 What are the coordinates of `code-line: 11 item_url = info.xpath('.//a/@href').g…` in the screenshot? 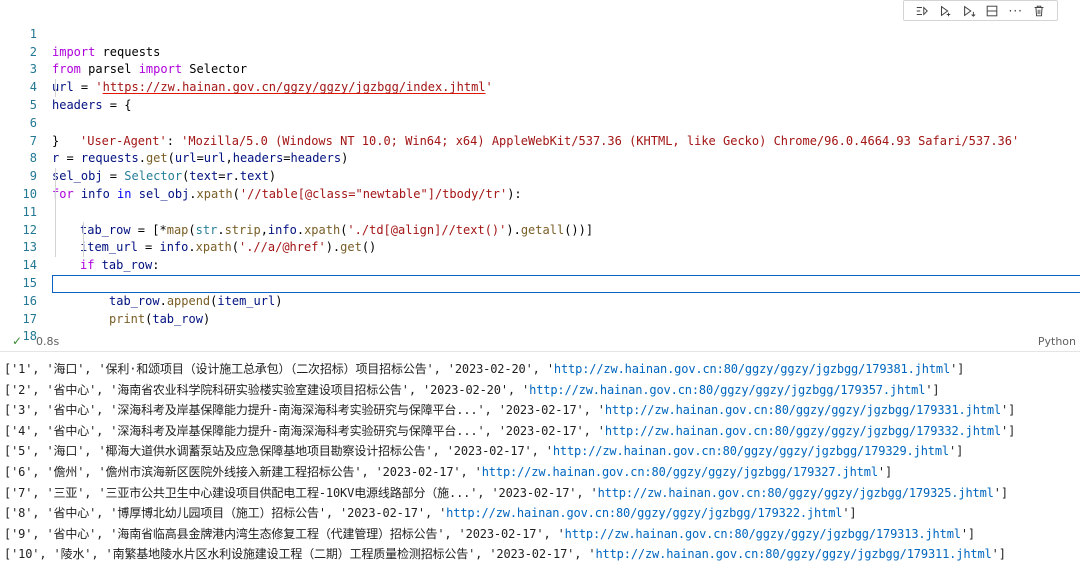 It's located at (540, 219).